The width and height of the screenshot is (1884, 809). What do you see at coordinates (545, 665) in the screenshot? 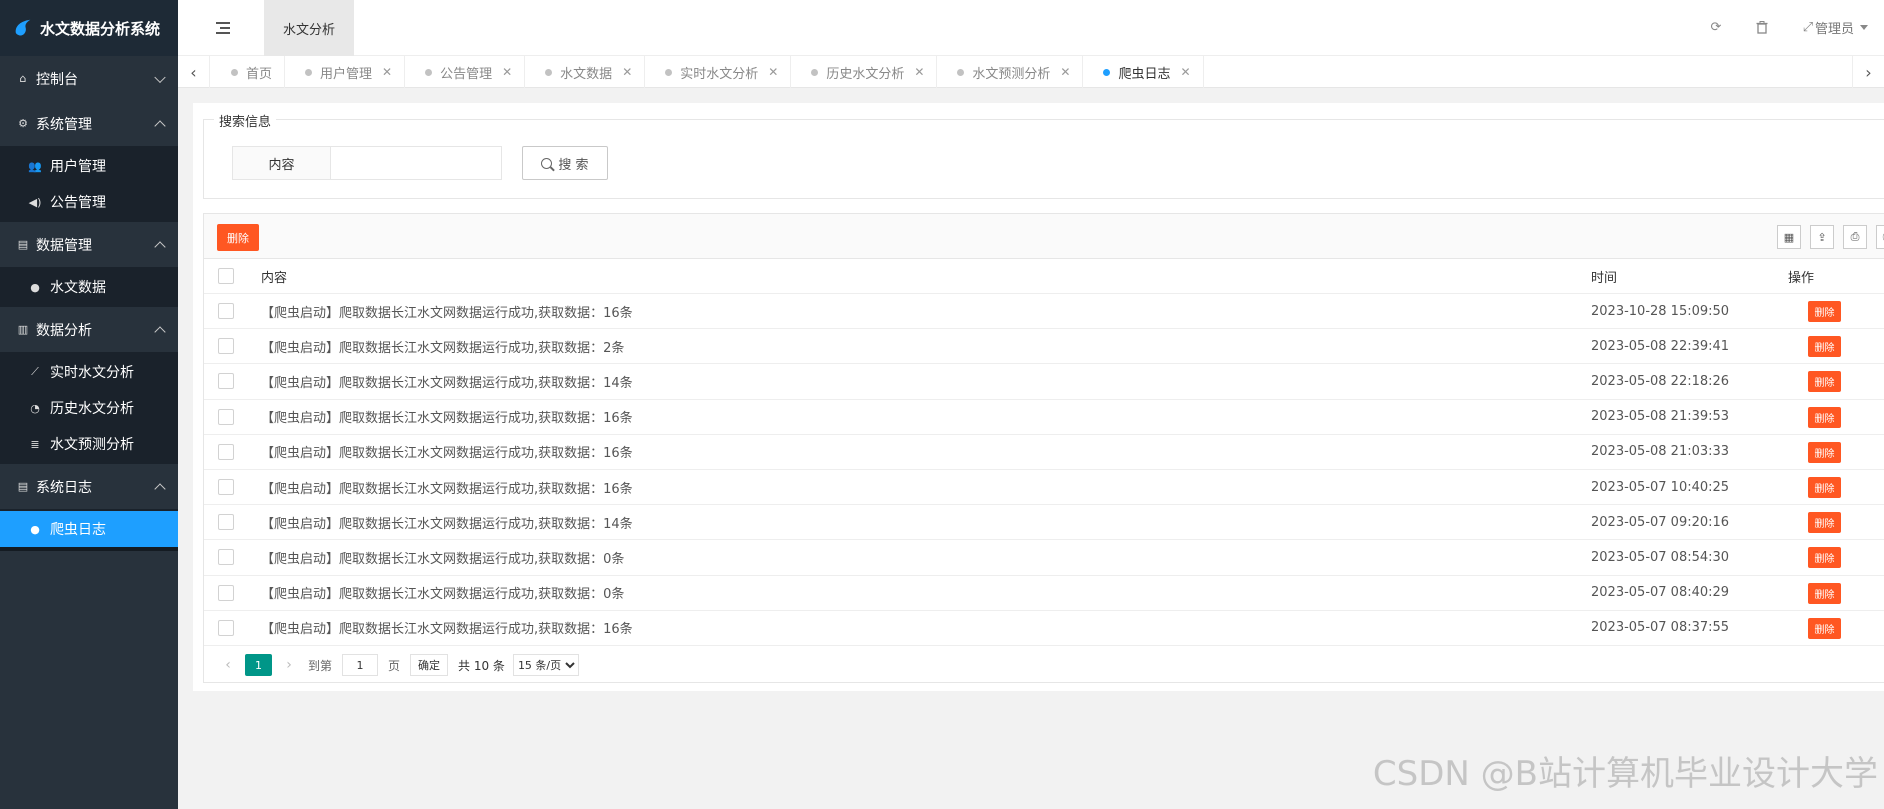
I see `page-size-select: 15 条/页` at bounding box center [545, 665].